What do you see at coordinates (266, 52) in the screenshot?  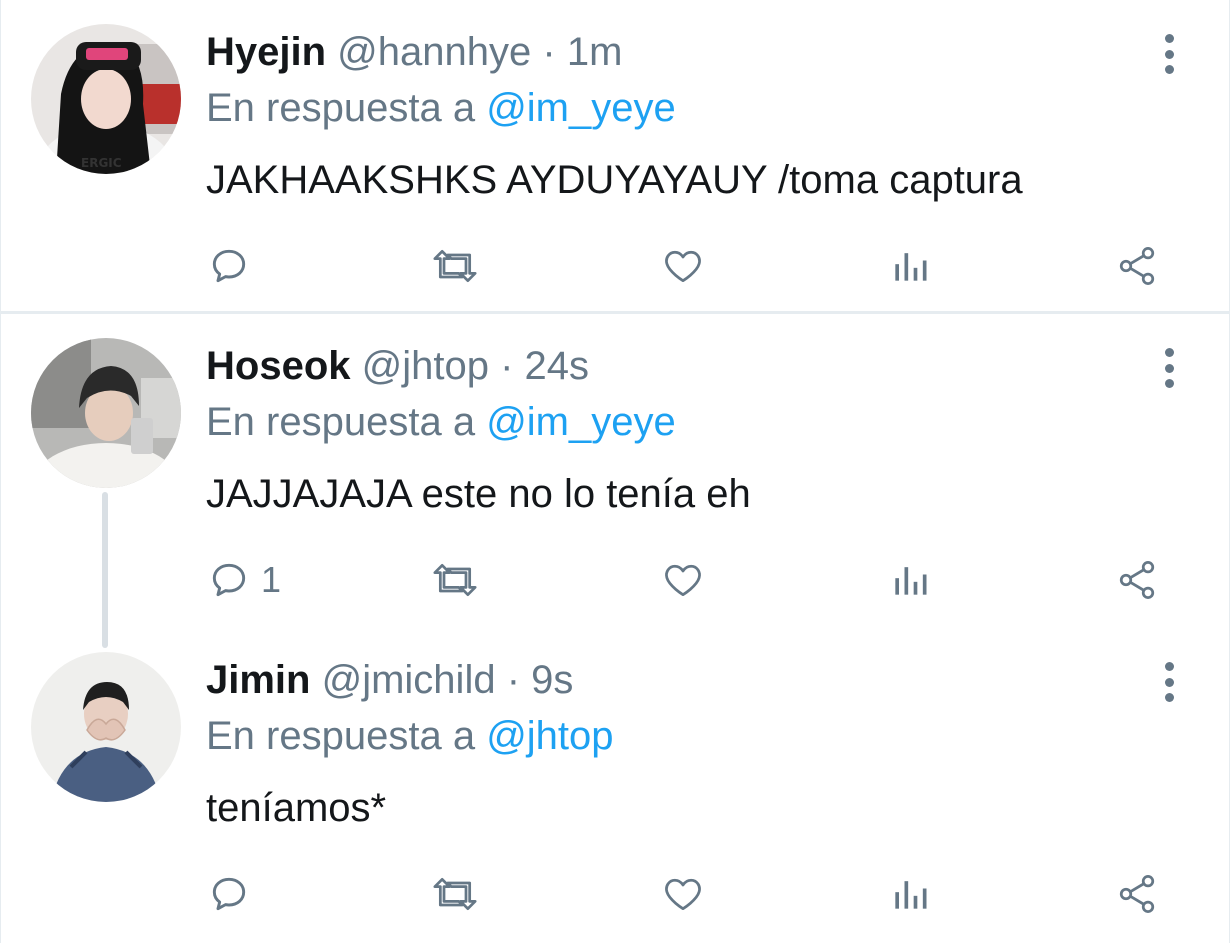 I see `display-name: Hyejin` at bounding box center [266, 52].